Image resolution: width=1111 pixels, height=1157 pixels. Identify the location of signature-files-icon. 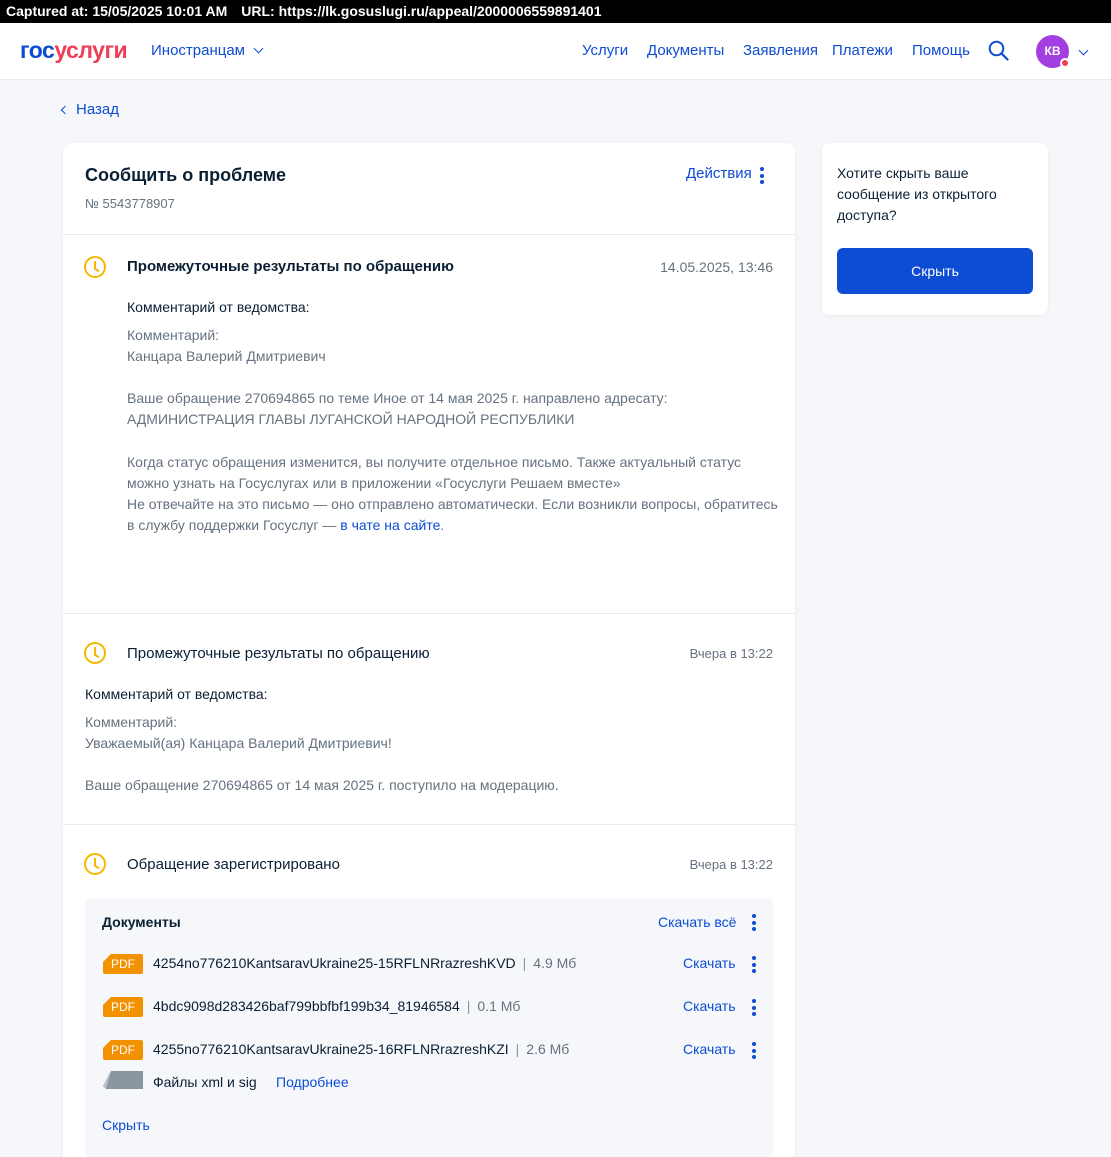
(123, 1080).